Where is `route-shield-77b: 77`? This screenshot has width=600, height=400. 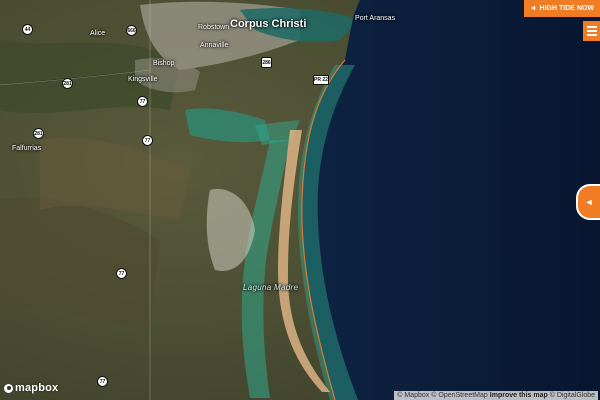 route-shield-77b: 77 is located at coordinates (147, 140).